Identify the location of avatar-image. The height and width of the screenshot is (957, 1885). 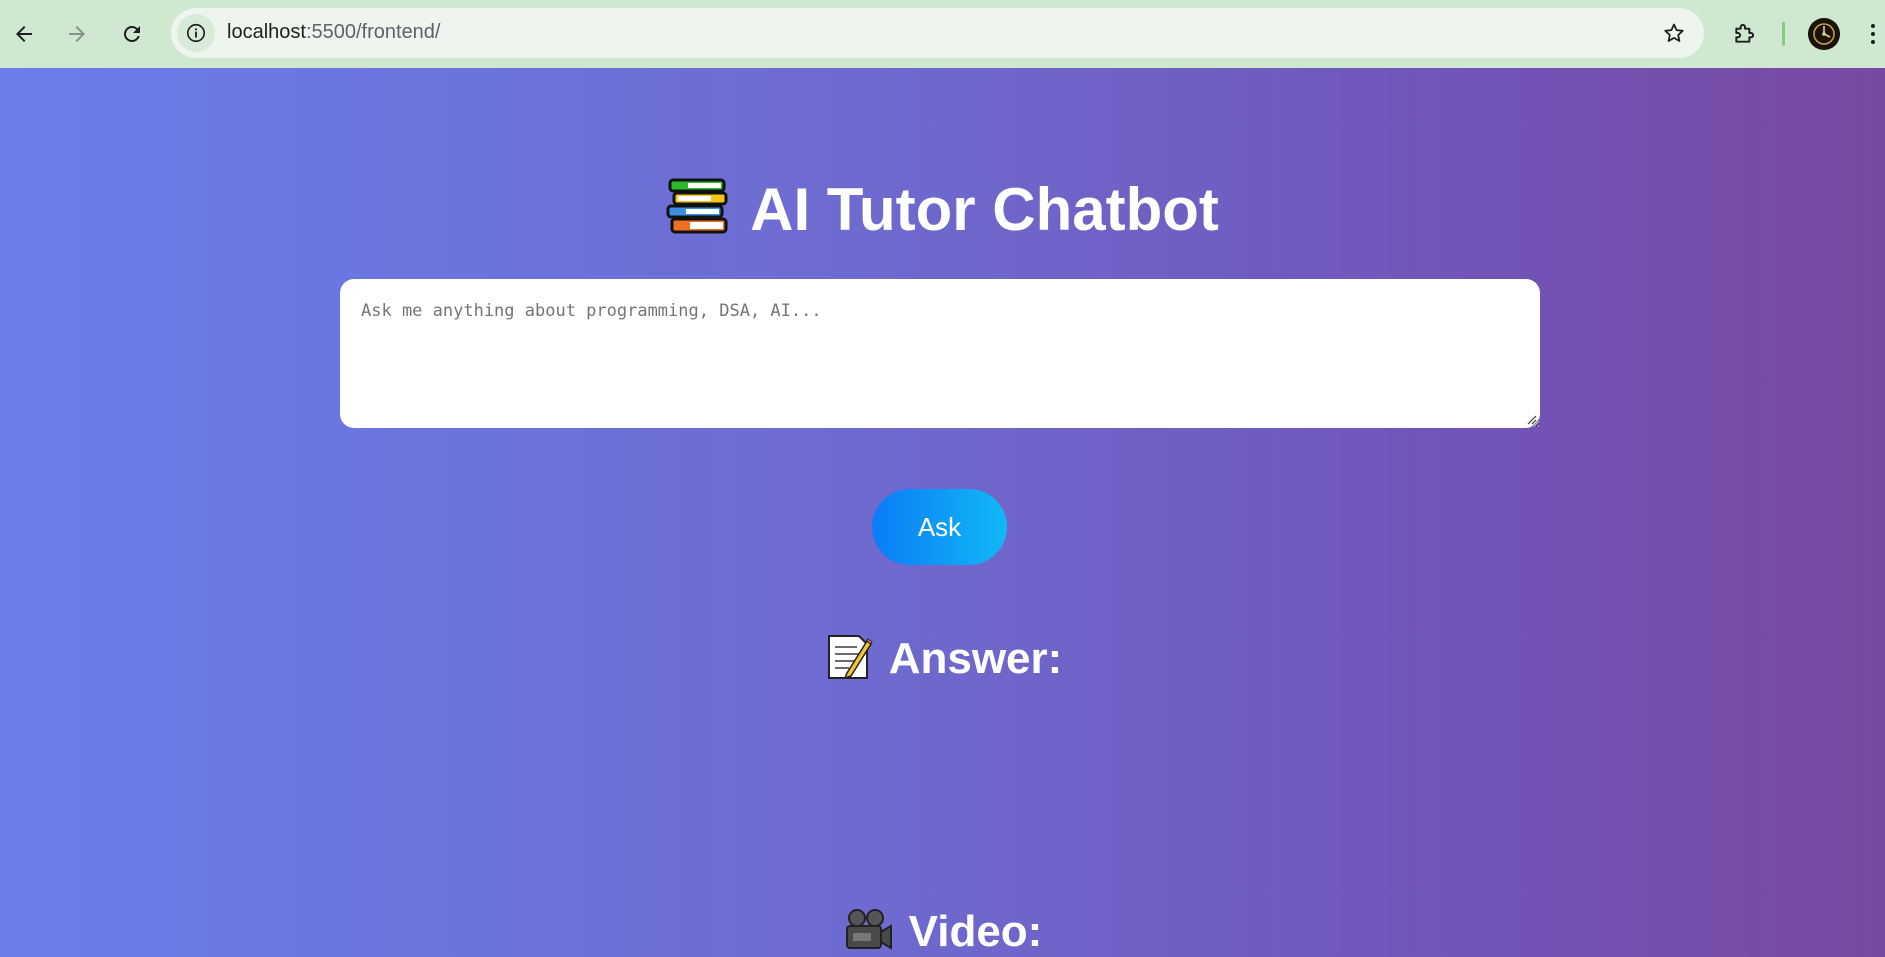
(1824, 34).